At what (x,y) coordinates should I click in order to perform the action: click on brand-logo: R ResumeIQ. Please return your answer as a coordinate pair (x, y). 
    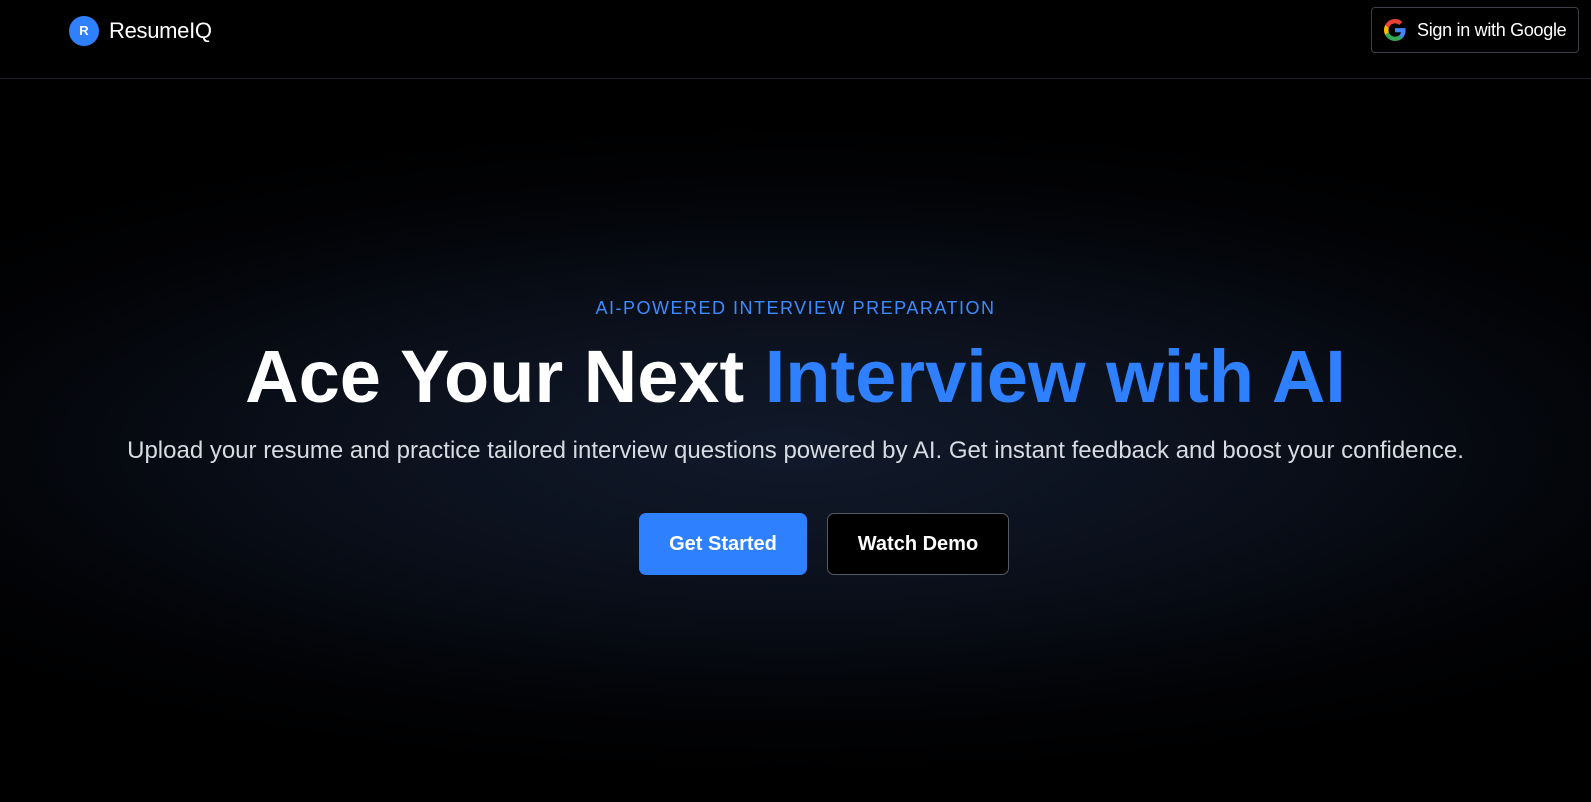
    Looking at the image, I should click on (140, 30).